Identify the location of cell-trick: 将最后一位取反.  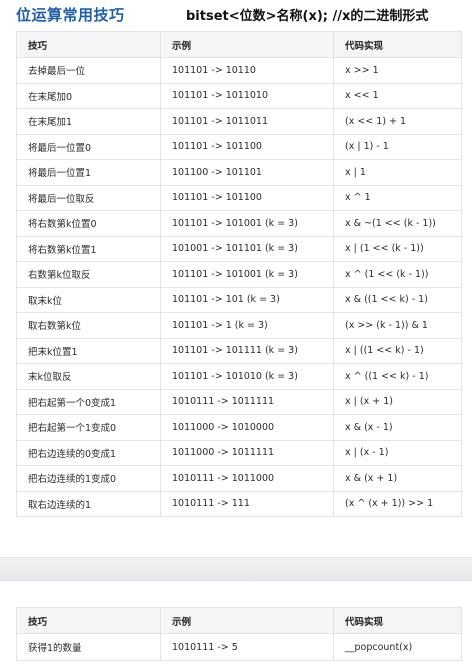
(88, 197).